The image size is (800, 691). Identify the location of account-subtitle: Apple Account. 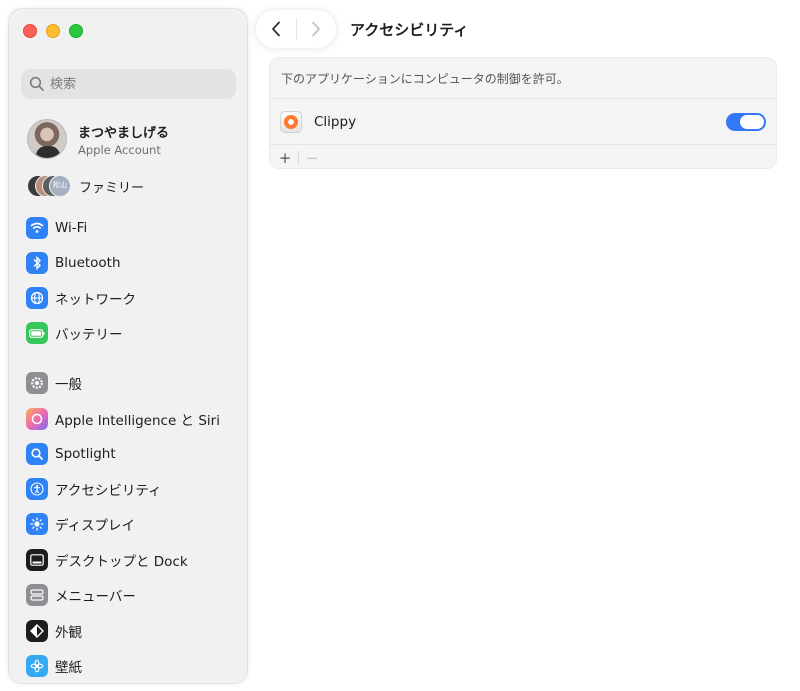
(119, 149).